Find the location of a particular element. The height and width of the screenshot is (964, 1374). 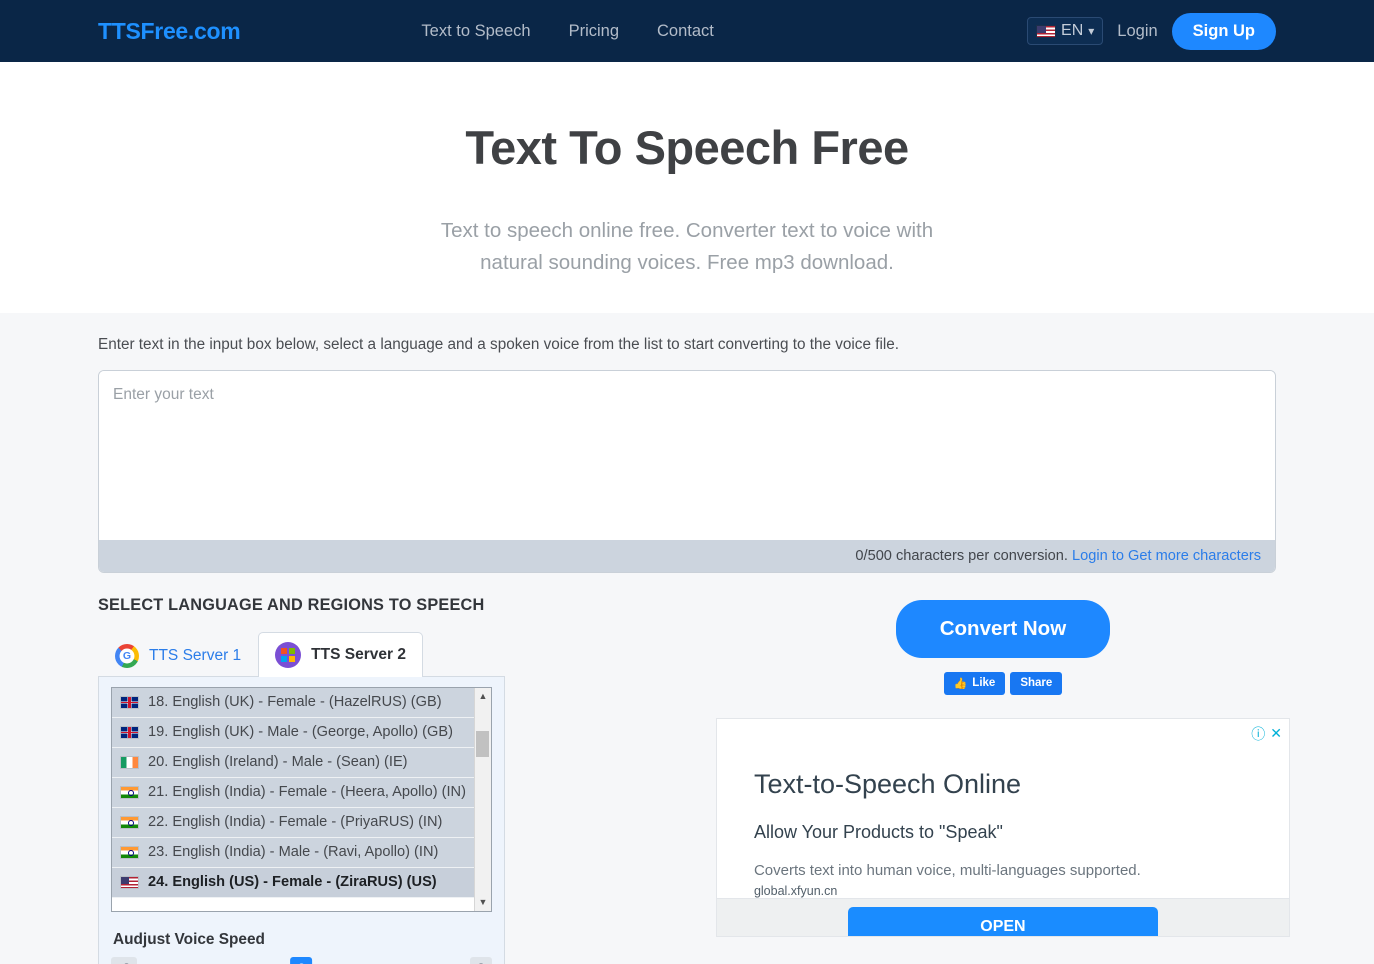

nav-item-contact: Contact is located at coordinates (685, 31).